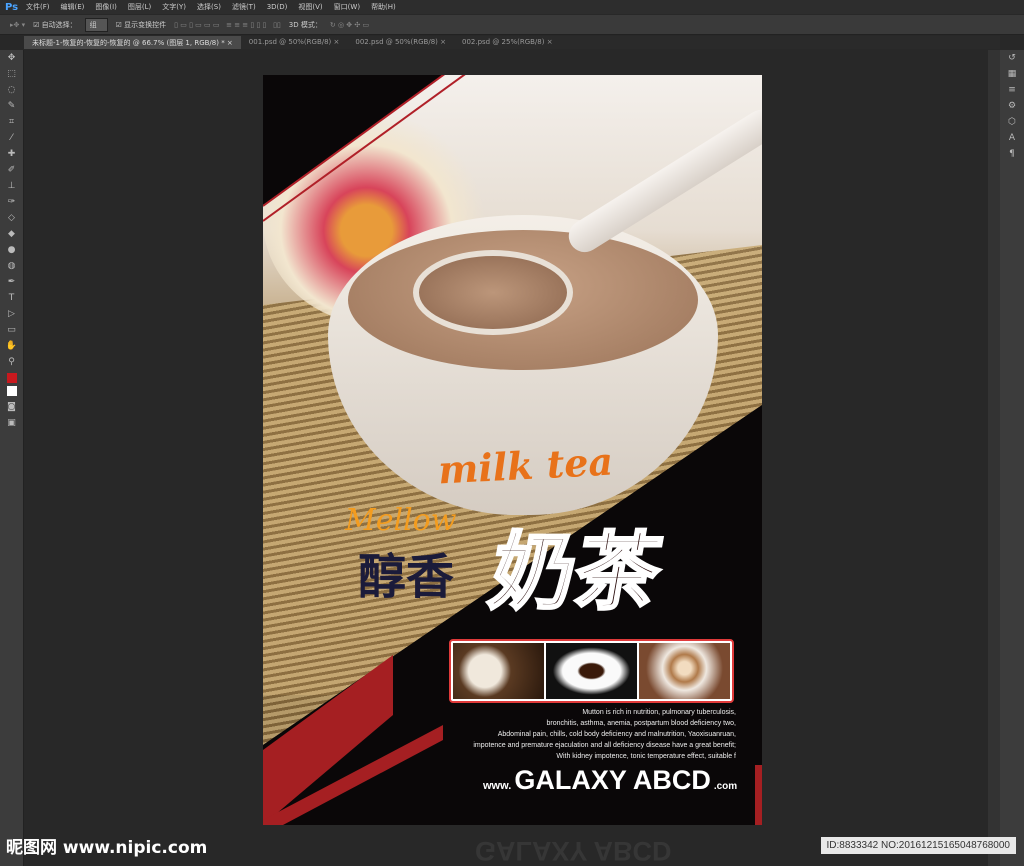  I want to click on properties-icon: ⚙, so click(1012, 106).